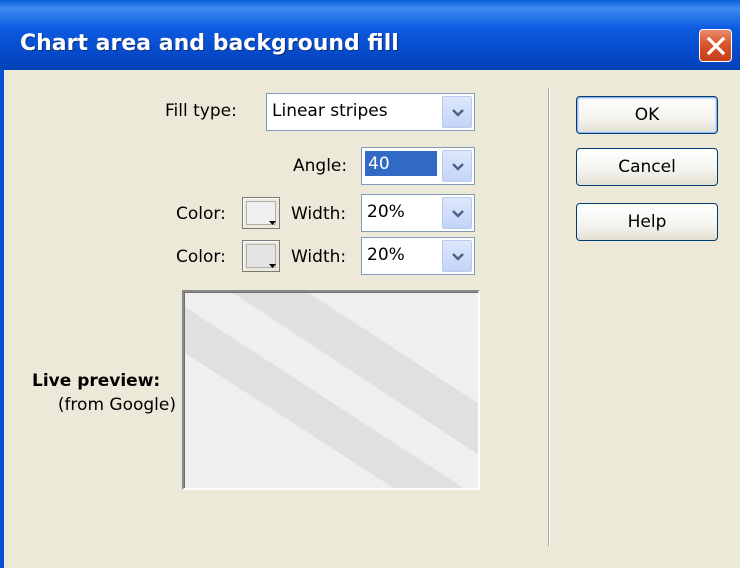 This screenshot has height=568, width=740. Describe the element at coordinates (116, 405) in the screenshot. I see `live-preview-source: (from Google)` at that location.